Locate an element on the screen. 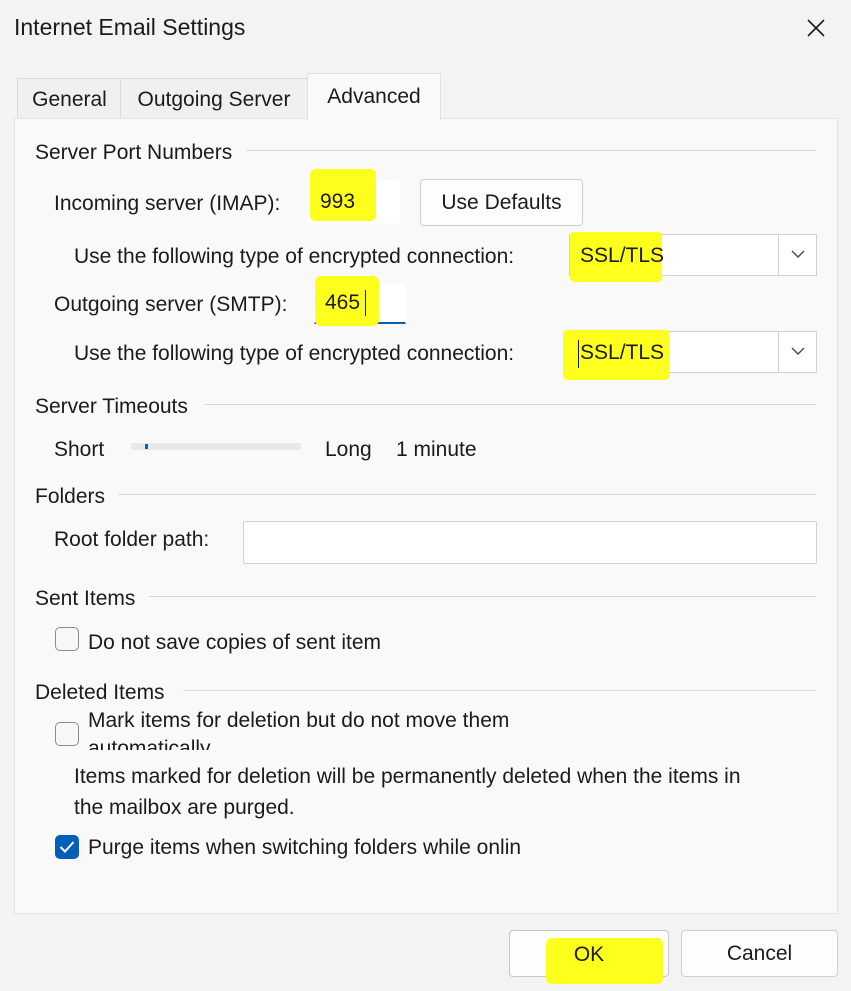 The width and height of the screenshot is (851, 991). close-button is located at coordinates (816, 28).